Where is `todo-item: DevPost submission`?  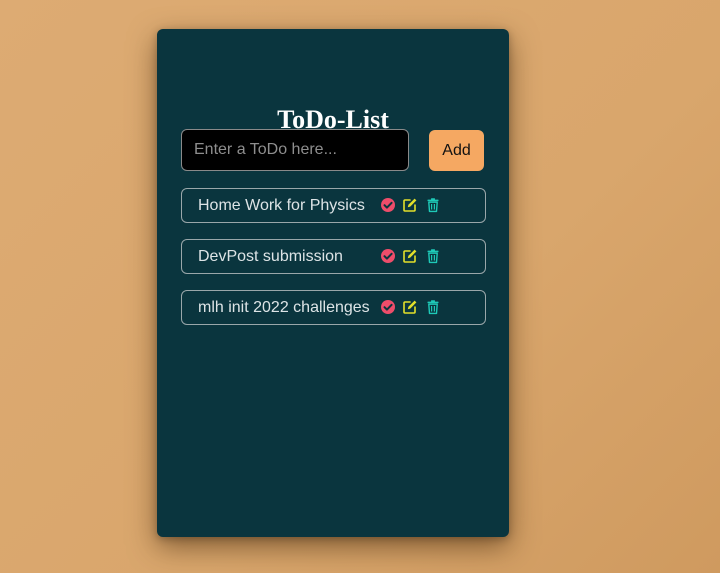
todo-item: DevPost submission is located at coordinates (333, 256).